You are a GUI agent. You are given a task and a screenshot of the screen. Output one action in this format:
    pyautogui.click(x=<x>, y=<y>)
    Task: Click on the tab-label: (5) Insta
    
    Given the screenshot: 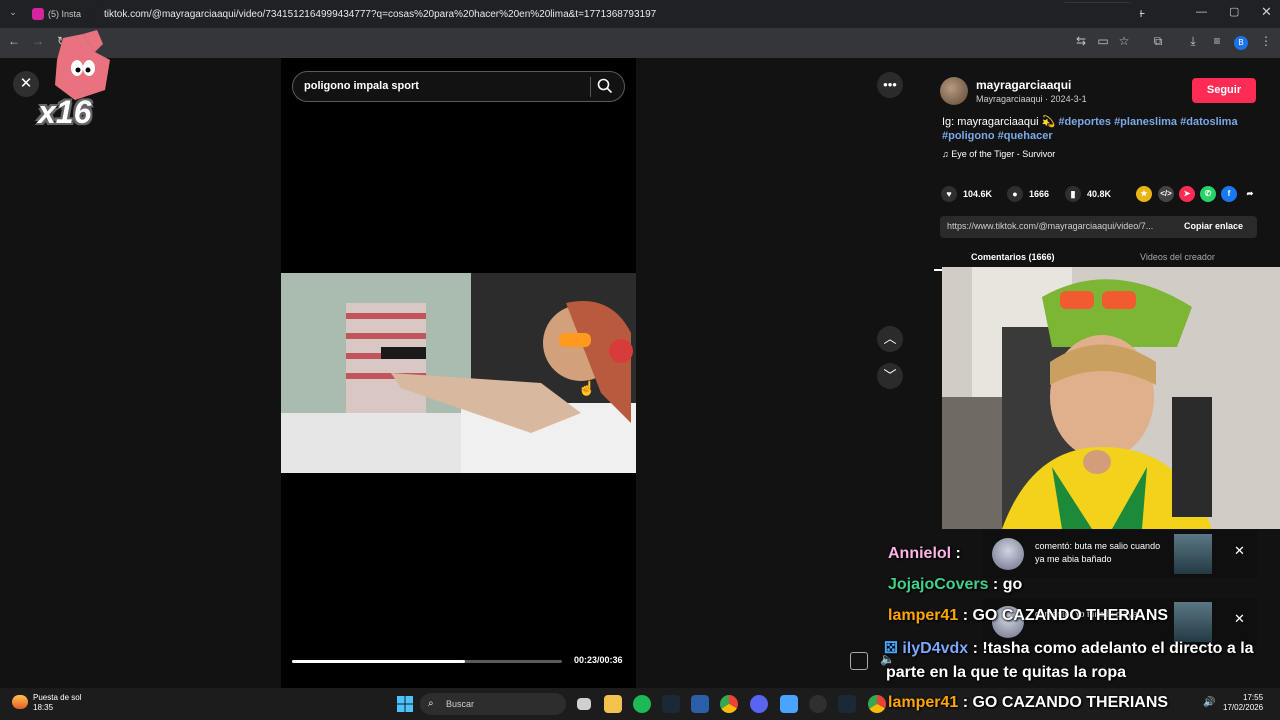 What is the action you would take?
    pyautogui.click(x=65, y=14)
    